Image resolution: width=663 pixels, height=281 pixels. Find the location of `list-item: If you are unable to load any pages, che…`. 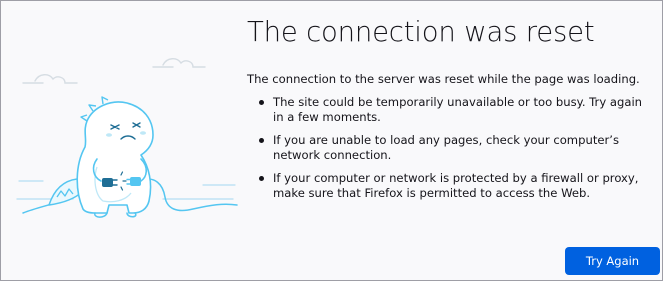

list-item: If you are unable to load any pages, che… is located at coordinates (450, 148).